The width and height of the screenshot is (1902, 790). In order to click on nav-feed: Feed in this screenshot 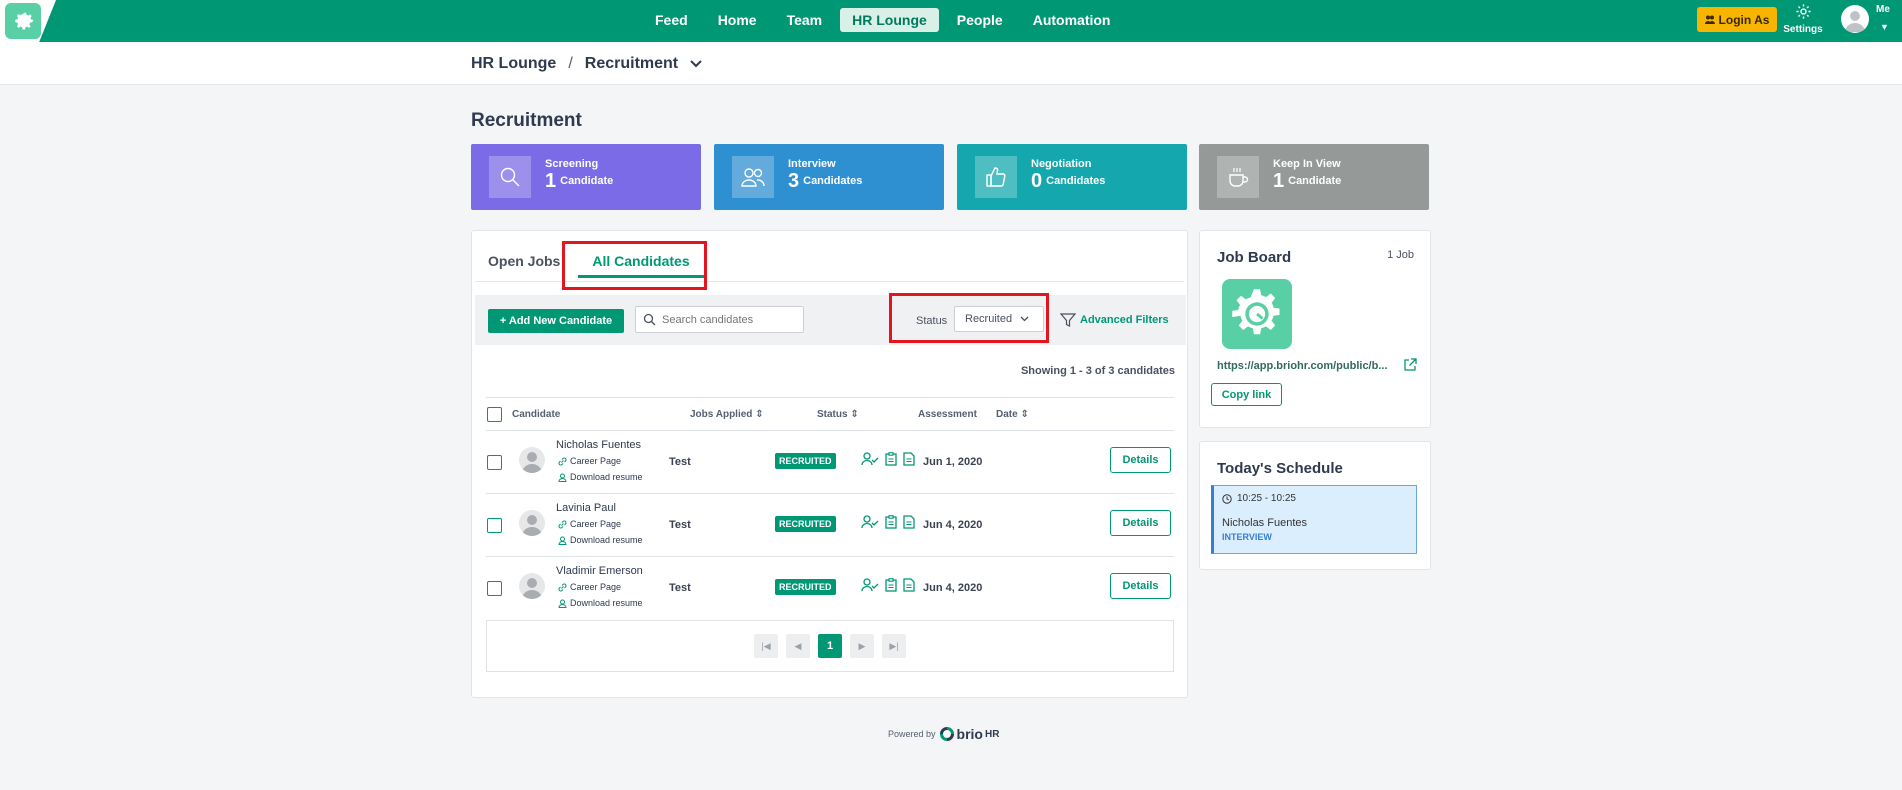, I will do `click(671, 20)`.